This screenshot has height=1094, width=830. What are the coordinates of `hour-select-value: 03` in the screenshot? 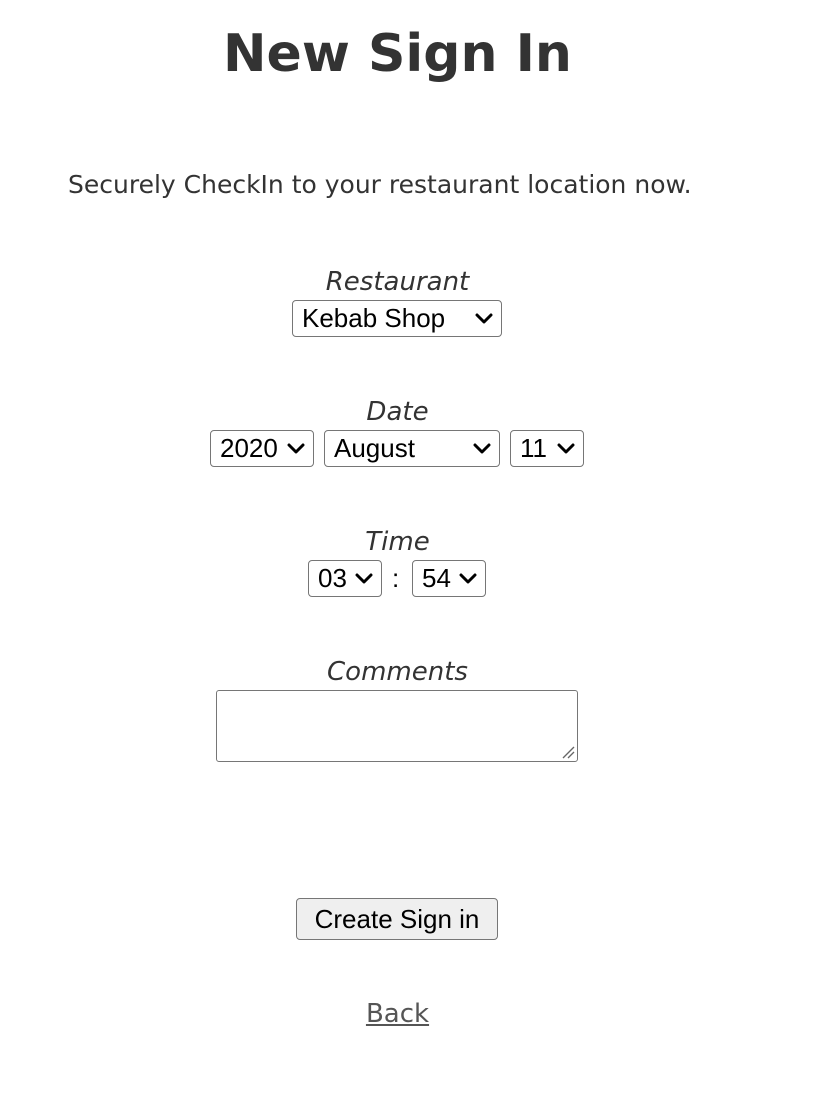 It's located at (332, 578).